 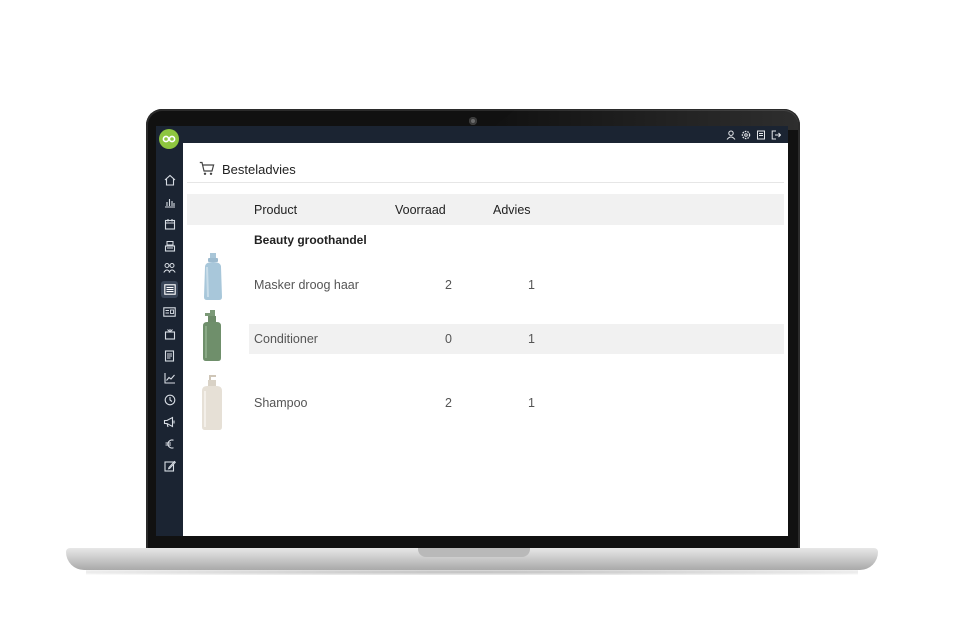 I want to click on box-icon, so click(x=169, y=333).